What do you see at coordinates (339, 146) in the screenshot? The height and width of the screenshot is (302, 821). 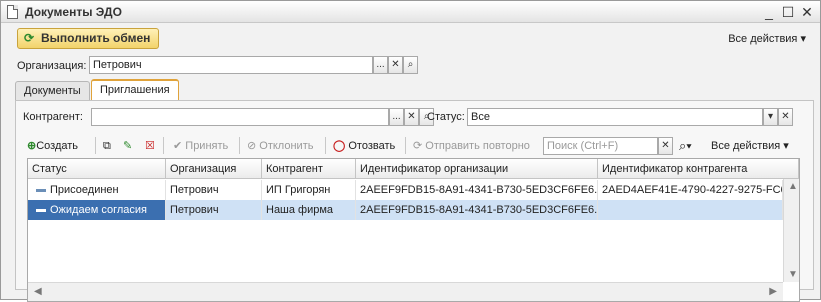 I see `revoke-icon: ◯` at bounding box center [339, 146].